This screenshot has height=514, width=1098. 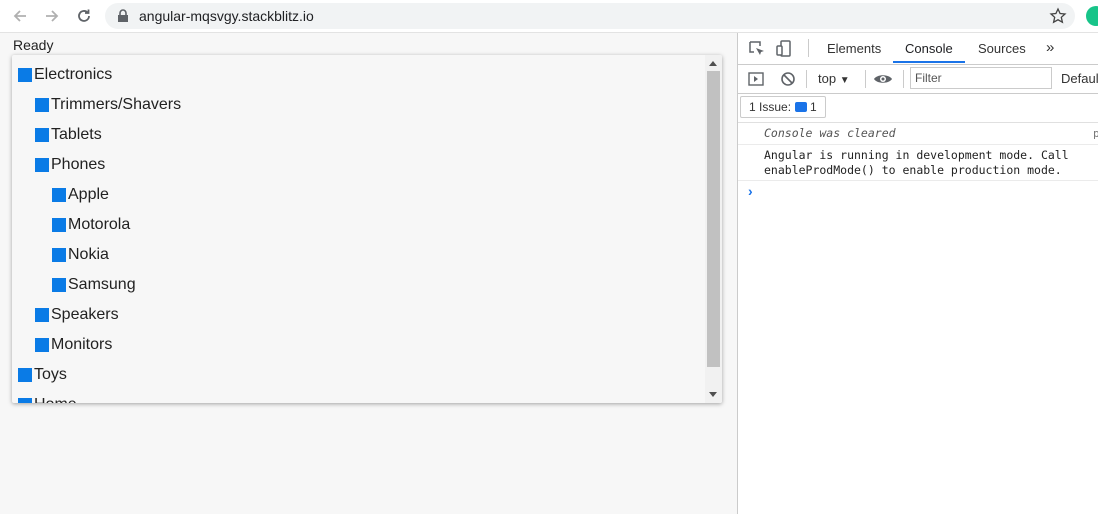 What do you see at coordinates (713, 219) in the screenshot?
I see `scroll-thumb` at bounding box center [713, 219].